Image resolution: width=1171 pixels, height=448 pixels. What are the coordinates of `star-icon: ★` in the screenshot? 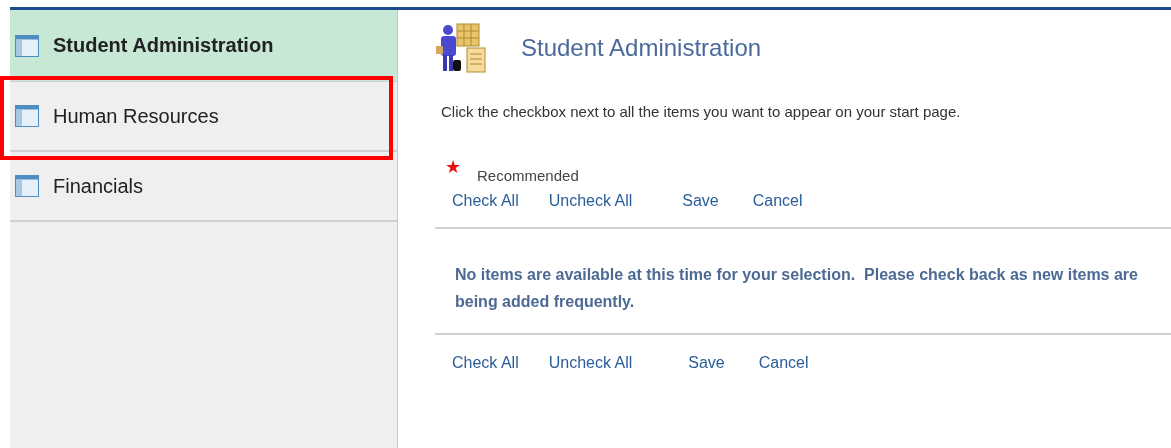 It's located at (453, 167).